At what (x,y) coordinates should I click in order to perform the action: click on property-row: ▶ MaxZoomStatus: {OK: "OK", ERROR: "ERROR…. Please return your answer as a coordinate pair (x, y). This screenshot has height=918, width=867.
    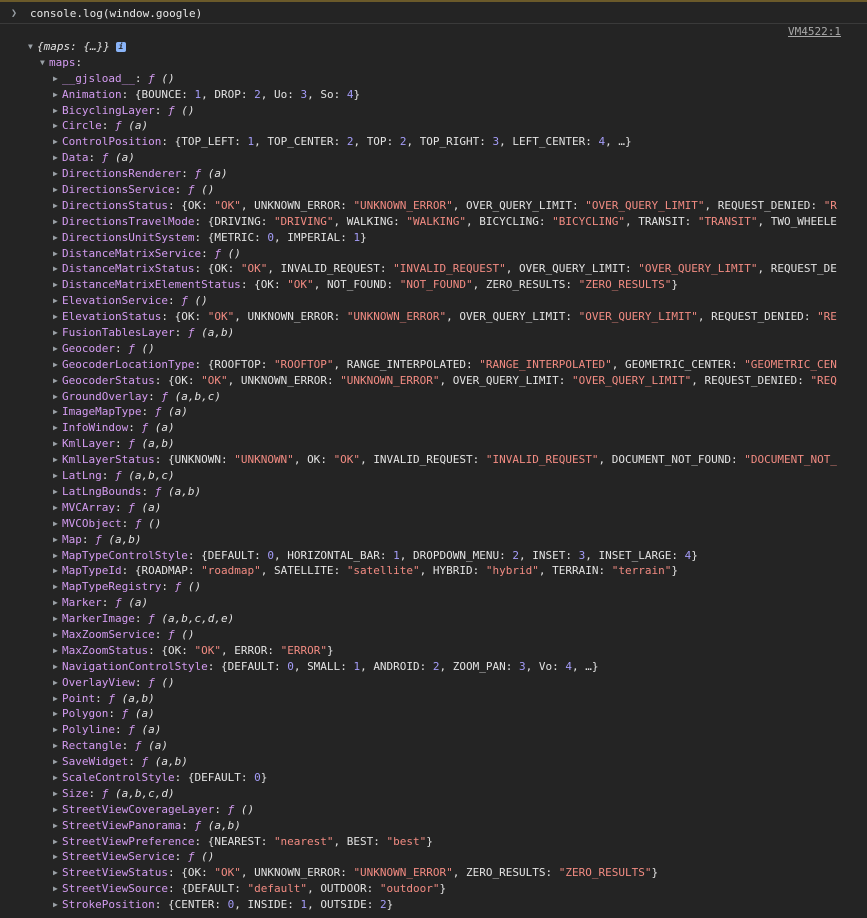
    Looking at the image, I should click on (422, 651).